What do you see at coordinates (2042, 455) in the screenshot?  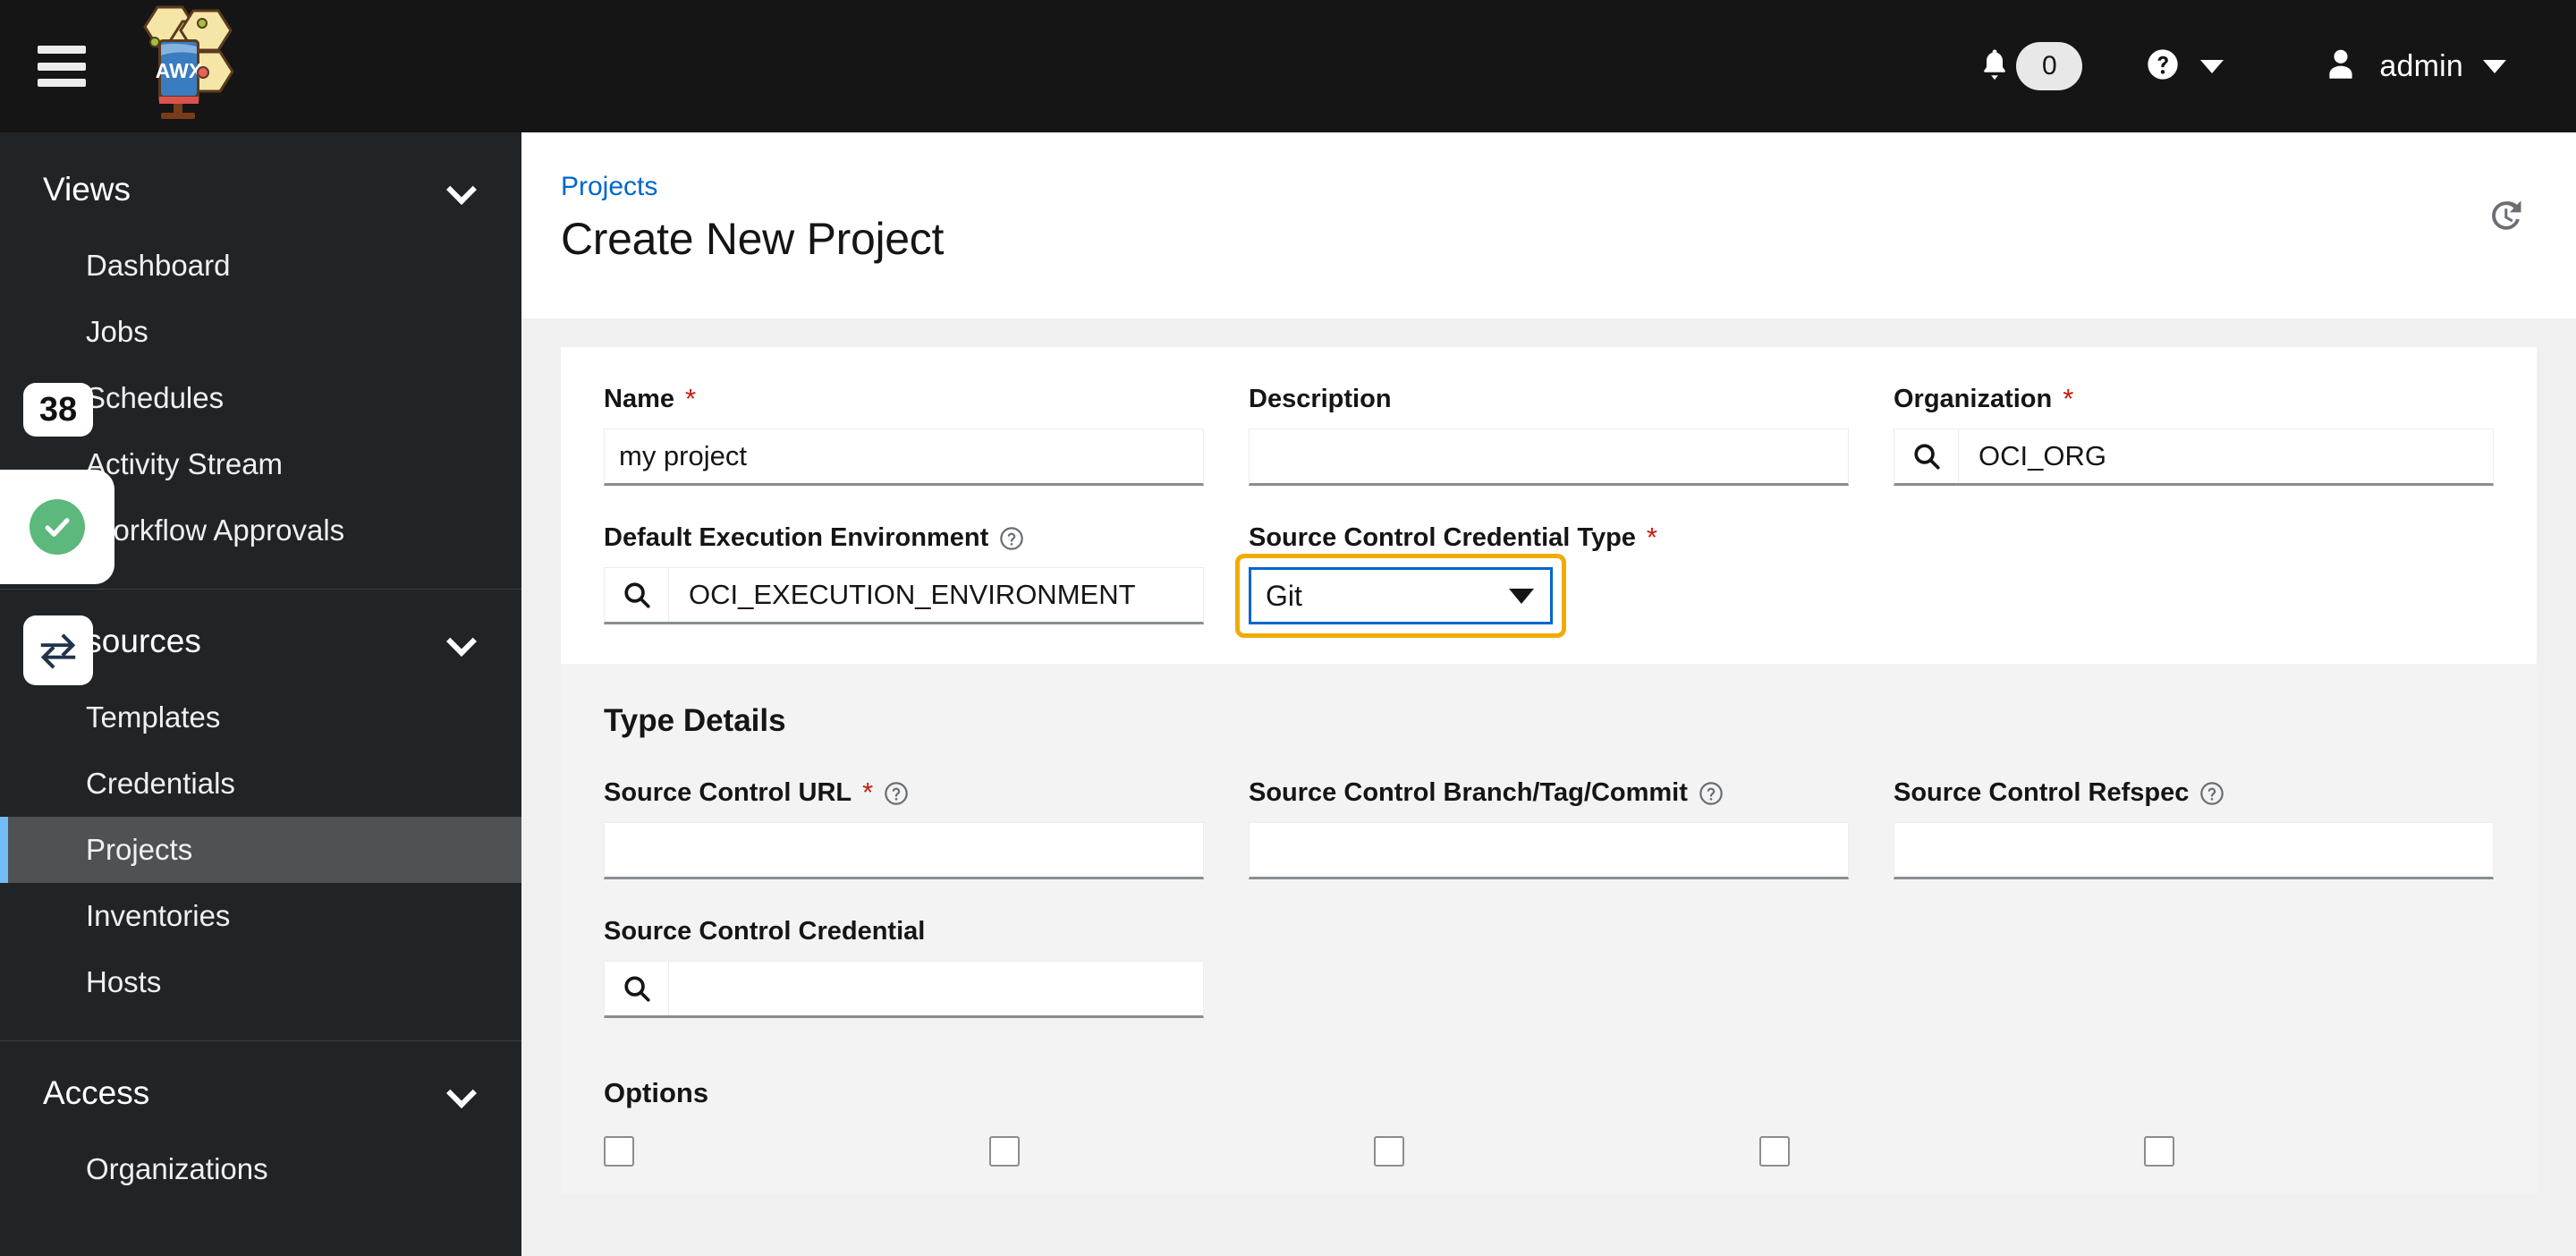 I see `organization-input-value: OCI_ORG` at bounding box center [2042, 455].